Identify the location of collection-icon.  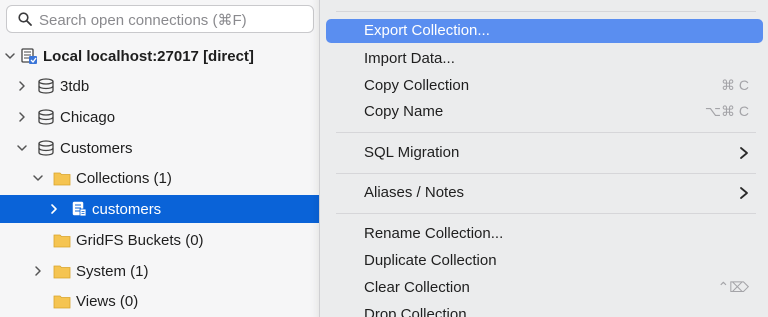
(79, 209).